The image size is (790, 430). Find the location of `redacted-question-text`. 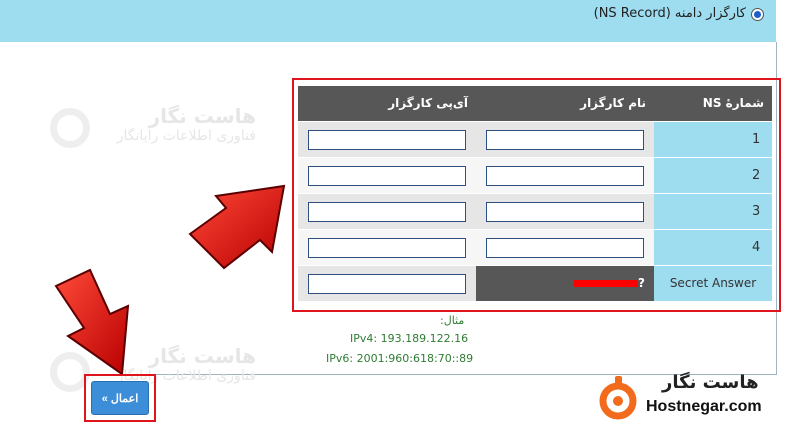

redacted-question-text is located at coordinates (606, 284).